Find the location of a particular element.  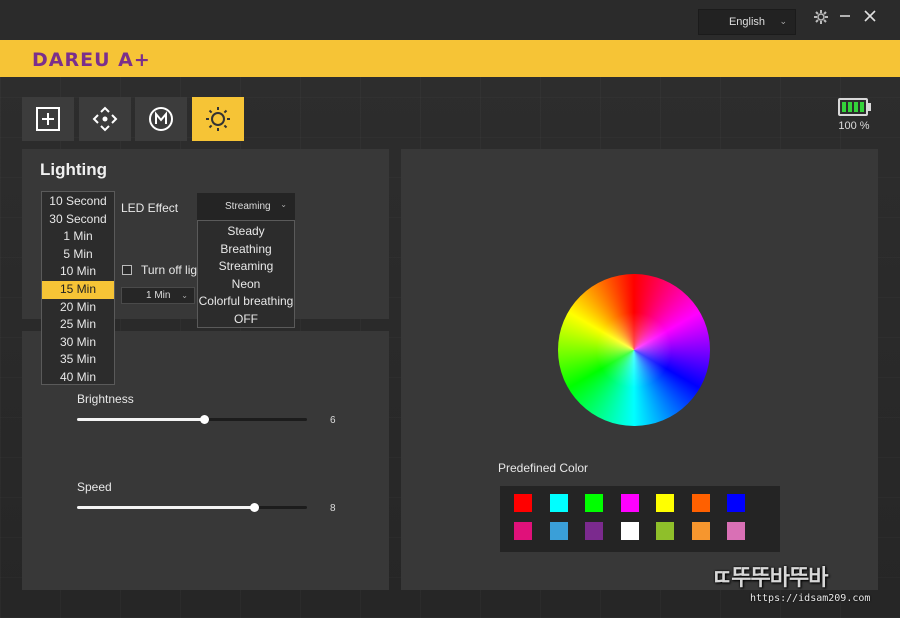

language-value: English is located at coordinates (747, 22).